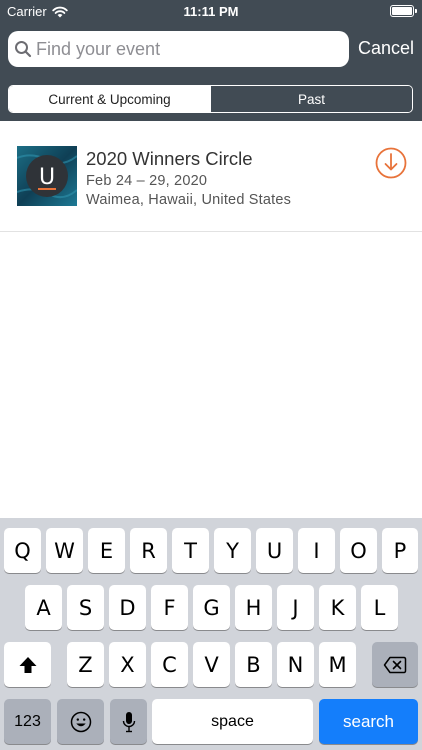 The height and width of the screenshot is (750, 422). Describe the element at coordinates (211, 607) in the screenshot. I see `key-g: G` at that location.